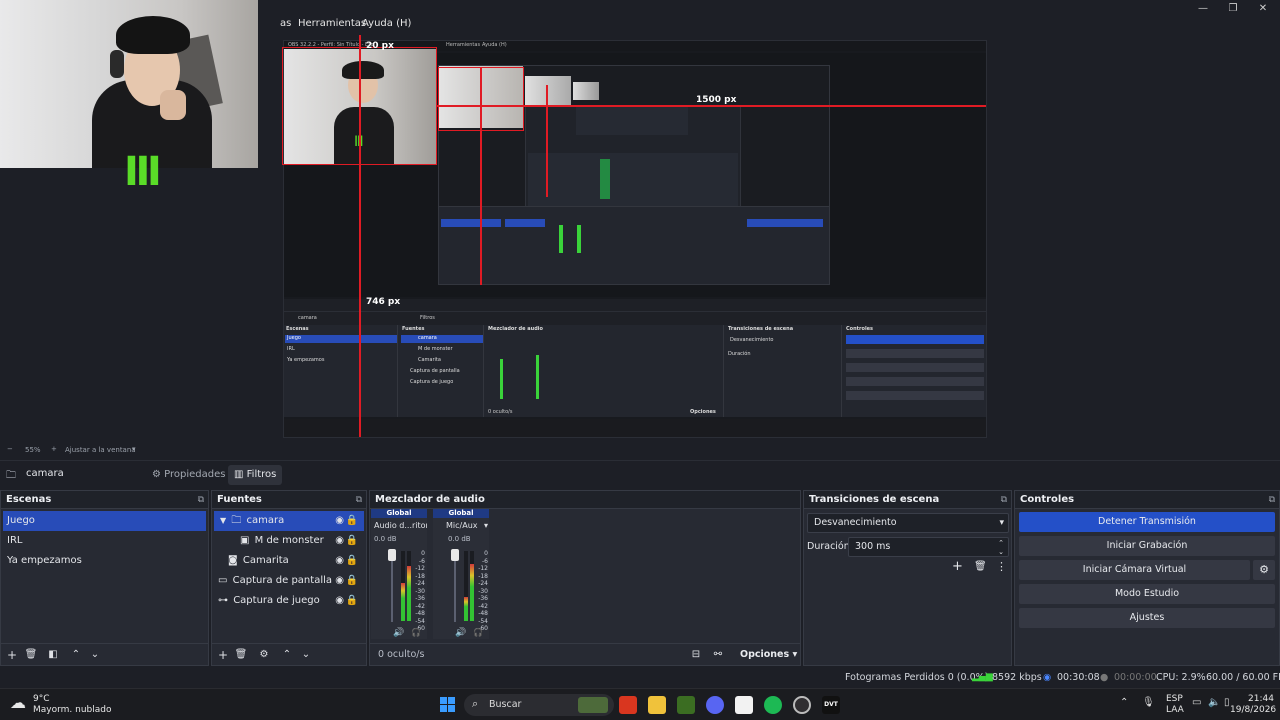 This screenshot has width=1280, height=720. Describe the element at coordinates (1261, 699) in the screenshot. I see `clock-time: 21:44` at that location.